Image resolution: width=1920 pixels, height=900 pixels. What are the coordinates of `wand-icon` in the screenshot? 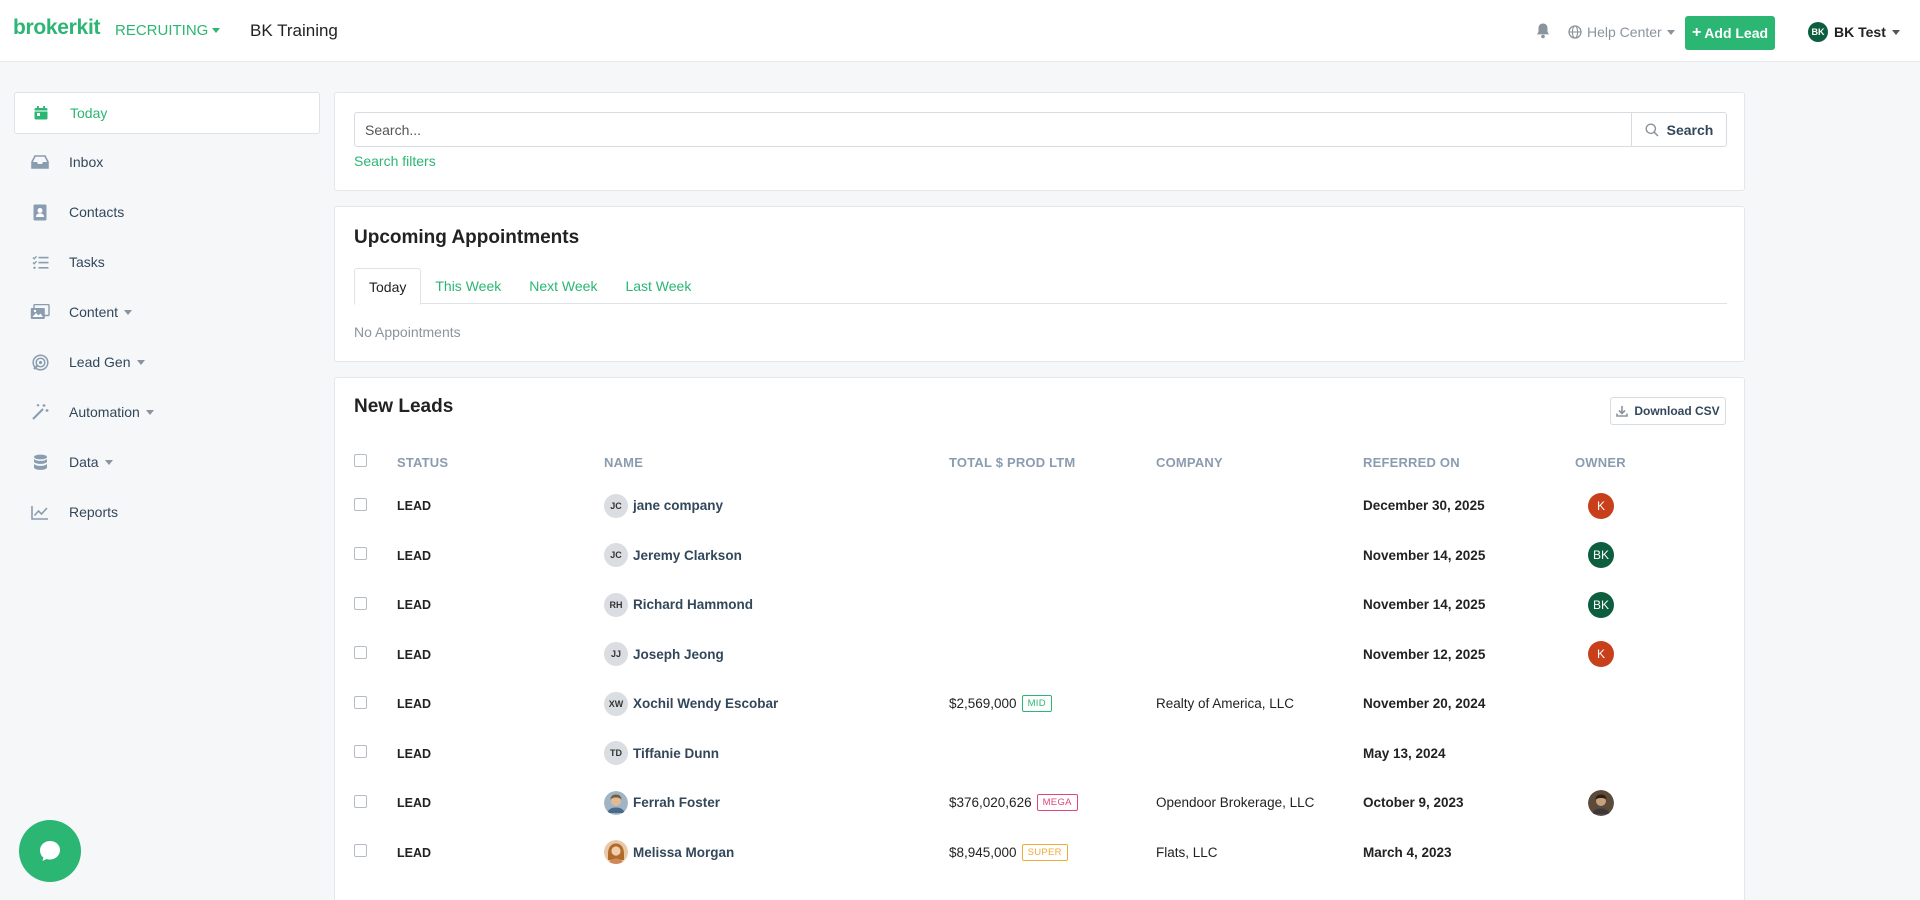 It's located at (40, 412).